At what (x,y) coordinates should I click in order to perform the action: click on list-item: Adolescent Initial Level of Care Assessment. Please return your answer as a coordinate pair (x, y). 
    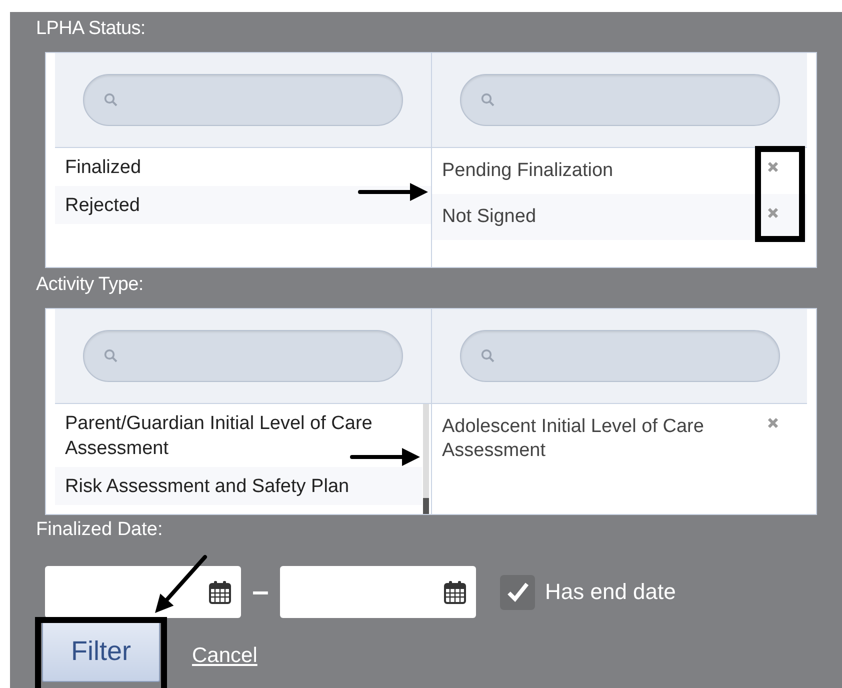
    Looking at the image, I should click on (592, 439).